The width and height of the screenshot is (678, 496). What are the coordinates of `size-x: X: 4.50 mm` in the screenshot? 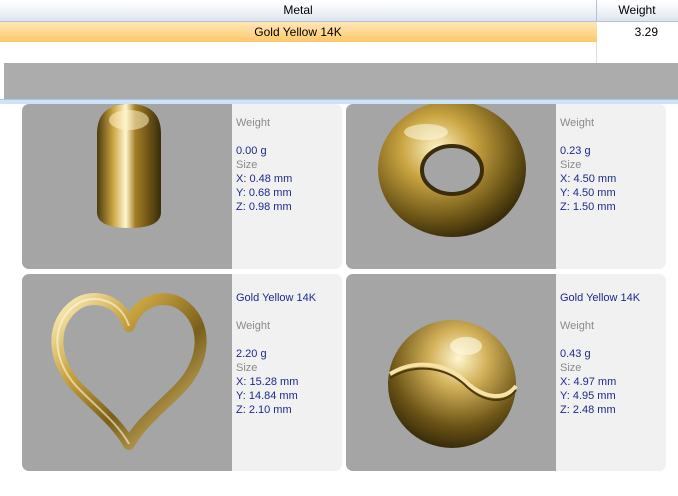 It's located at (588, 179).